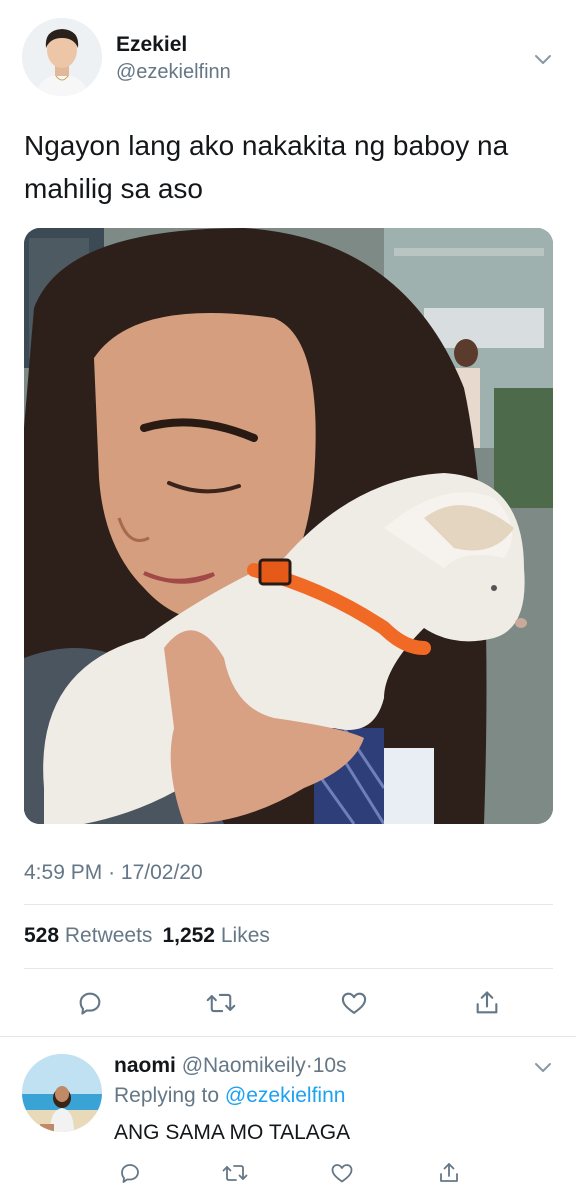 The width and height of the screenshot is (576, 1200). I want to click on reply-author-name: naomi, so click(145, 1065).